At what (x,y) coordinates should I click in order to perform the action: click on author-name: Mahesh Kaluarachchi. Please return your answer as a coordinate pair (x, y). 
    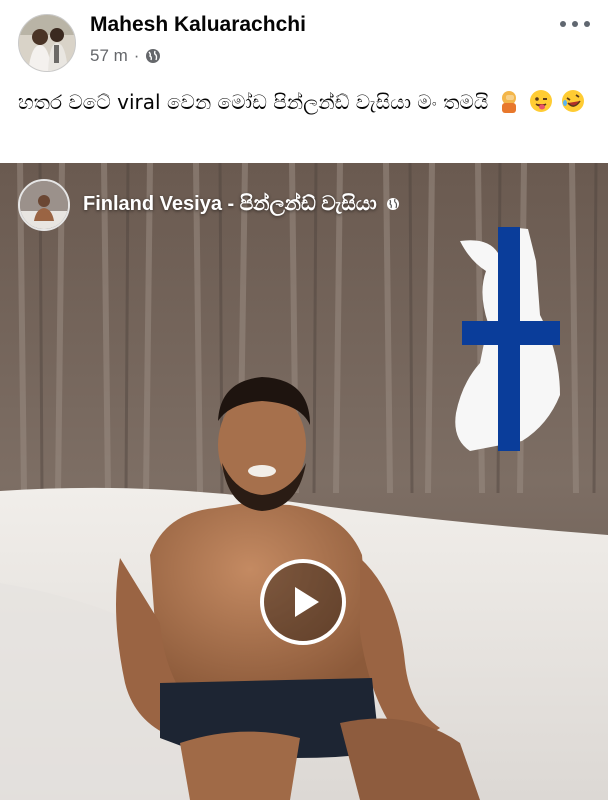
    Looking at the image, I should click on (198, 25).